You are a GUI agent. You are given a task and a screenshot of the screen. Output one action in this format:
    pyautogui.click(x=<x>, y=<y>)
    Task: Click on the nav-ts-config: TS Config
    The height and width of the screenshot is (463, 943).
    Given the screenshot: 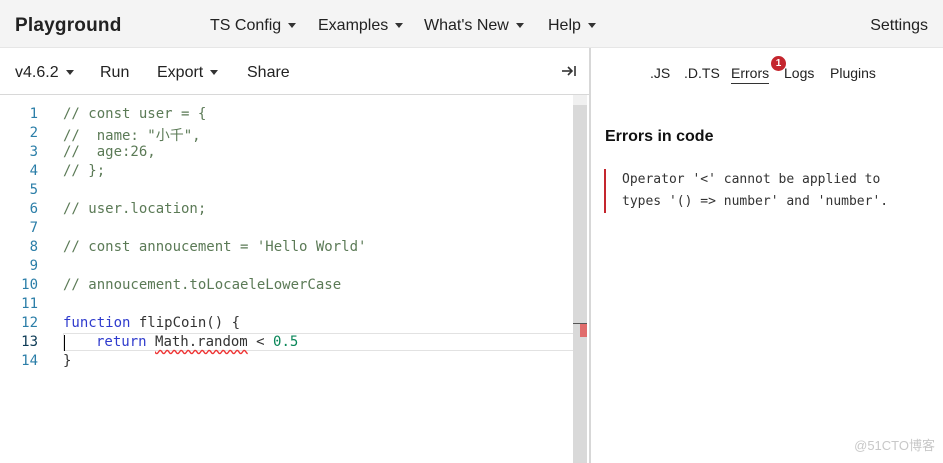 What is the action you would take?
    pyautogui.click(x=253, y=26)
    